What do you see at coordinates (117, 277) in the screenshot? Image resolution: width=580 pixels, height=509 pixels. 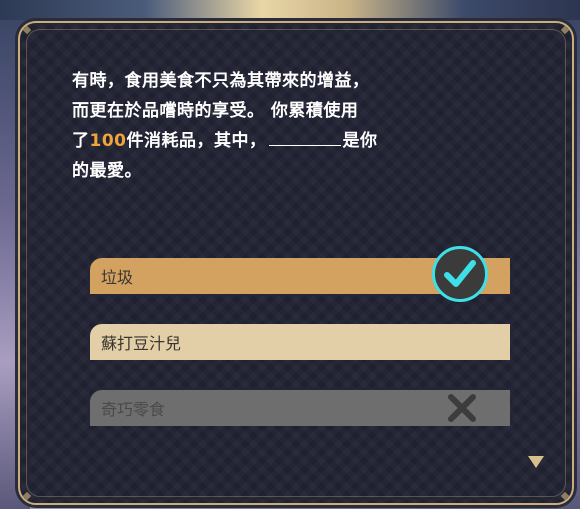 I see `option-label-1: 垃圾` at bounding box center [117, 277].